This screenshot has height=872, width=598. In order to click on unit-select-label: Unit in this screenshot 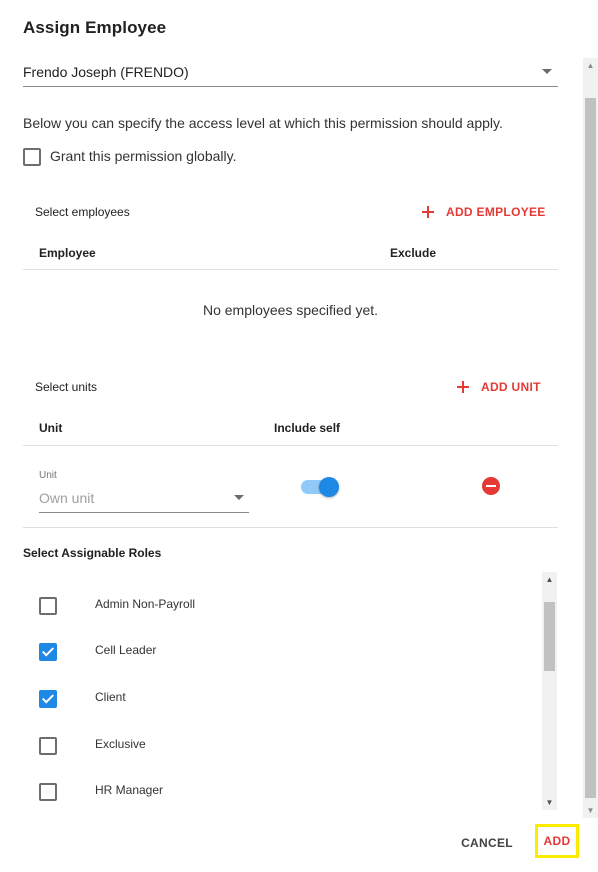, I will do `click(48, 475)`.